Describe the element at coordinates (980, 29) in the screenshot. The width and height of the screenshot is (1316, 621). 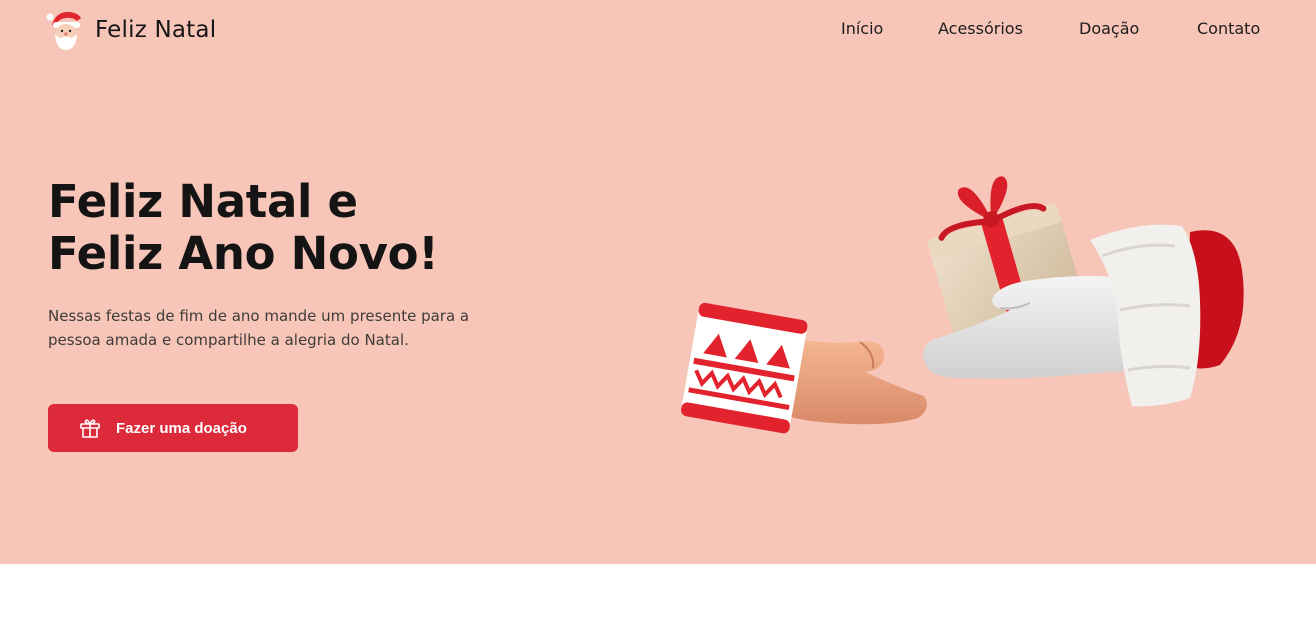
I see `nav-link-acessorios: Acessórios` at that location.